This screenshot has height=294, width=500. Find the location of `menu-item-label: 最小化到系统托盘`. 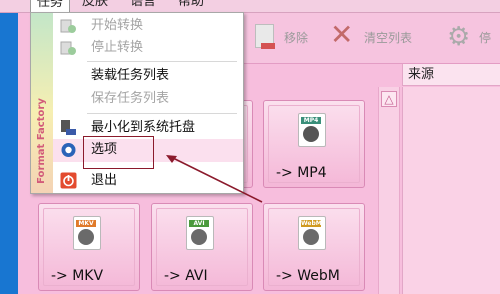

menu-item-label: 最小化到系统托盘 is located at coordinates (143, 127).